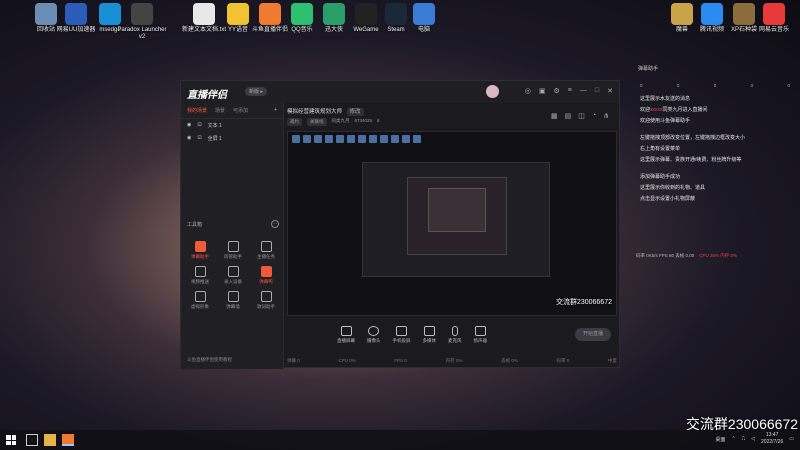 Image resolution: width=800 pixels, height=450 pixels. What do you see at coordinates (195, 225) in the screenshot?
I see `toolbox-title: 工具箱` at bounding box center [195, 225].